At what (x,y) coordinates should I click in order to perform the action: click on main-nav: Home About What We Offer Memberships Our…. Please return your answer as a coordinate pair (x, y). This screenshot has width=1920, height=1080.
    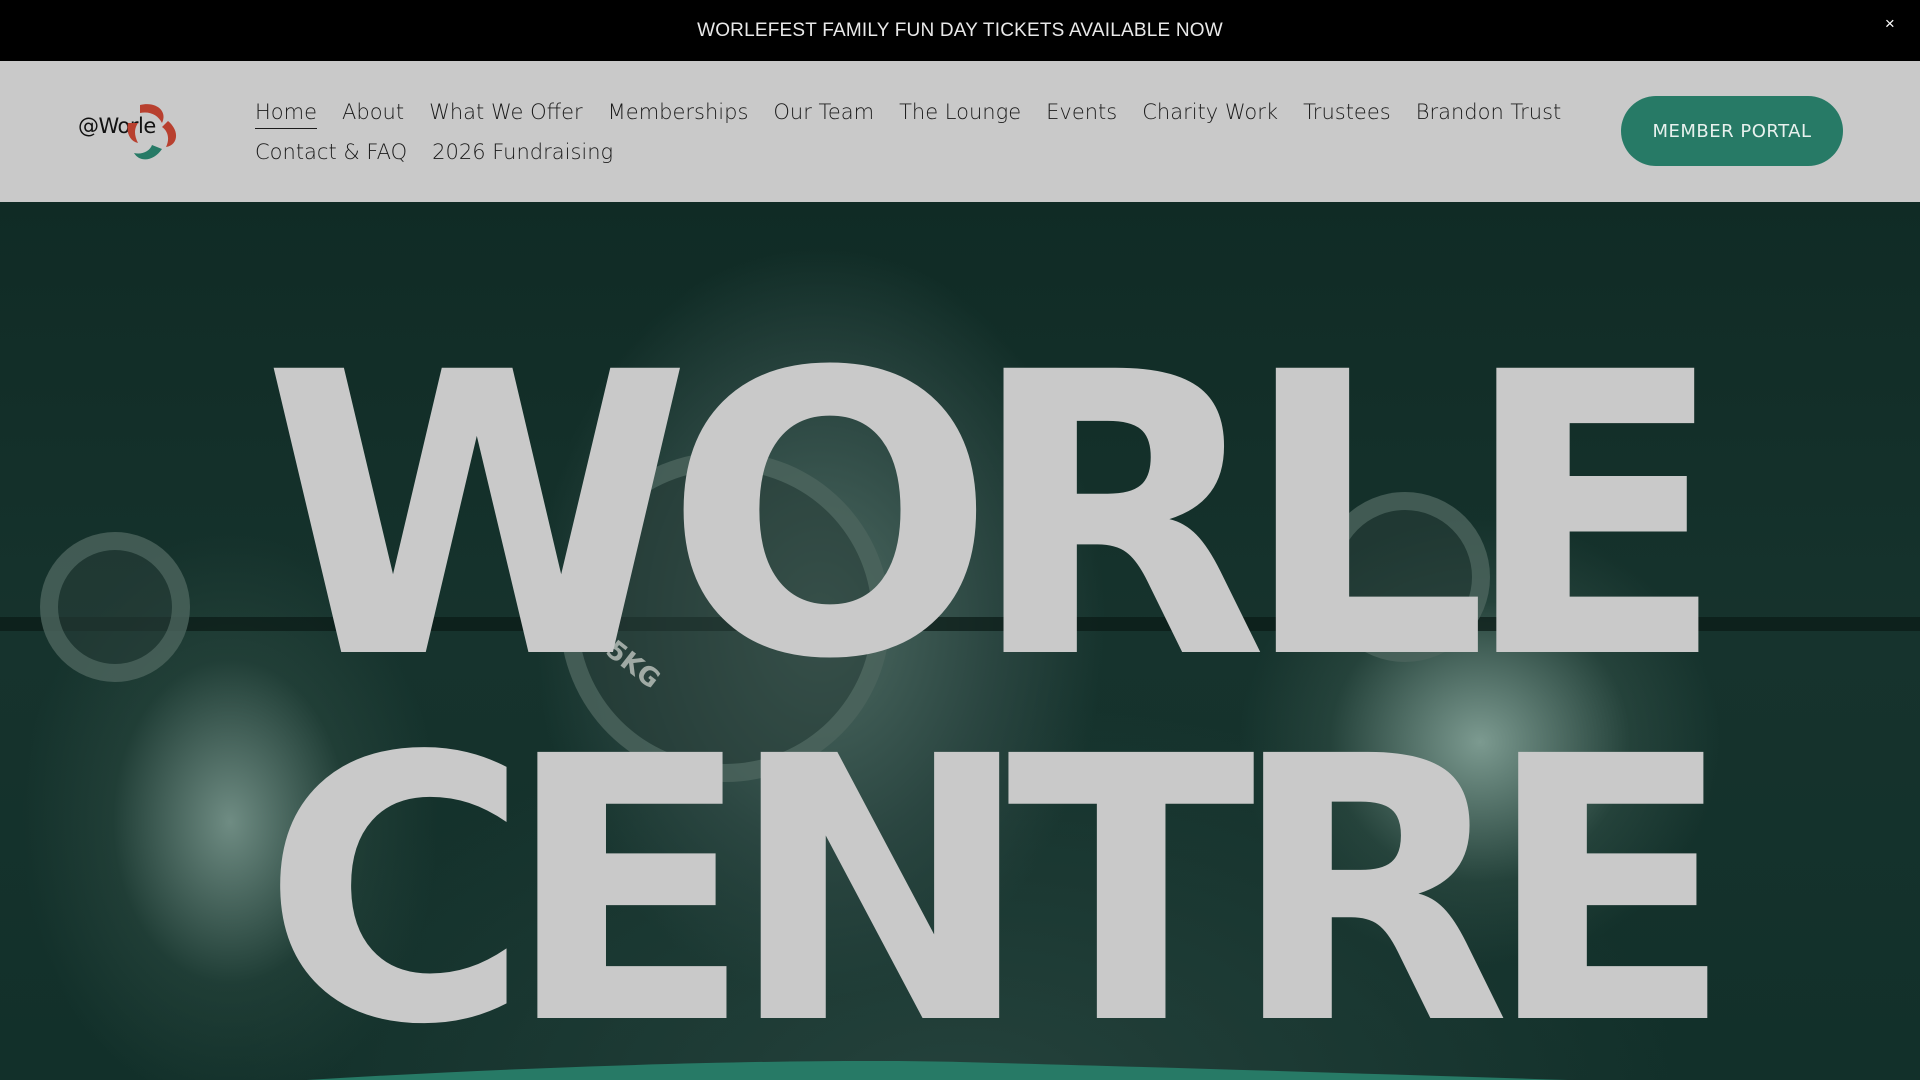
    Looking at the image, I should click on (908, 134).